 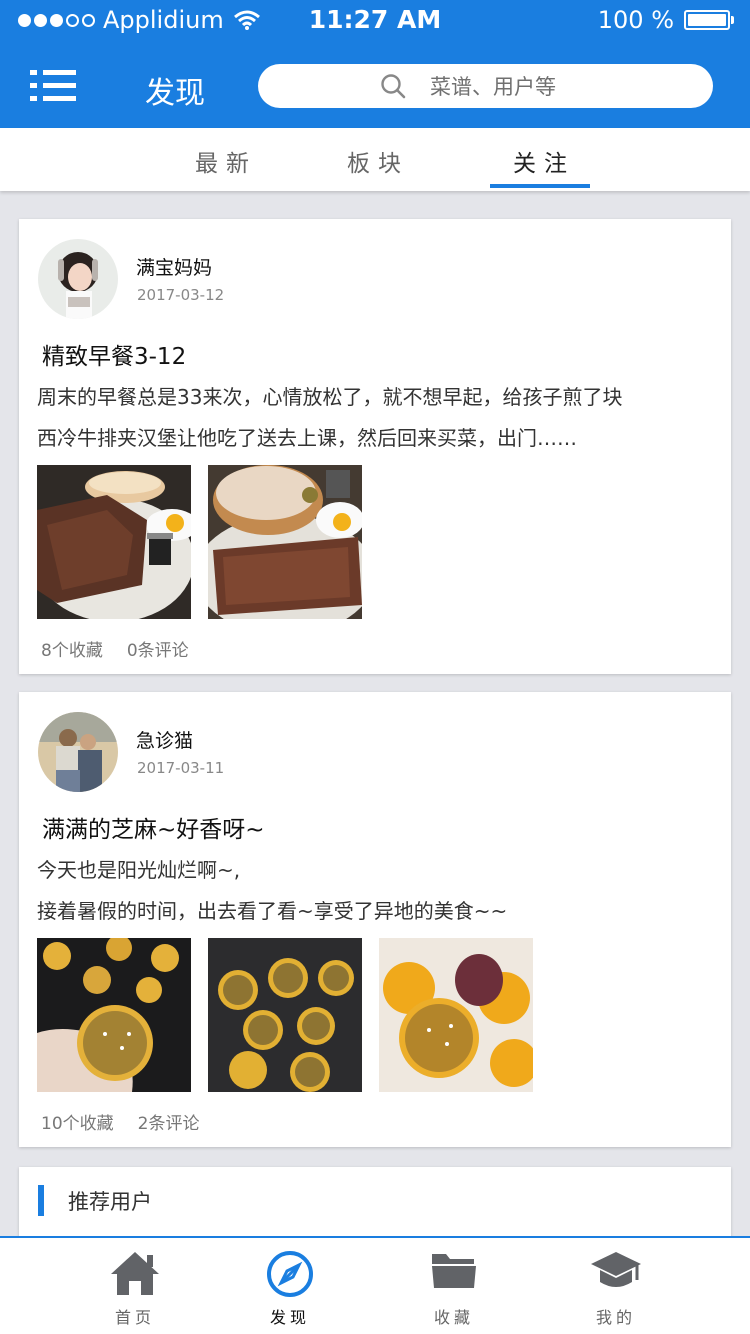 I want to click on favorites-count: 8个收藏, so click(x=72, y=651).